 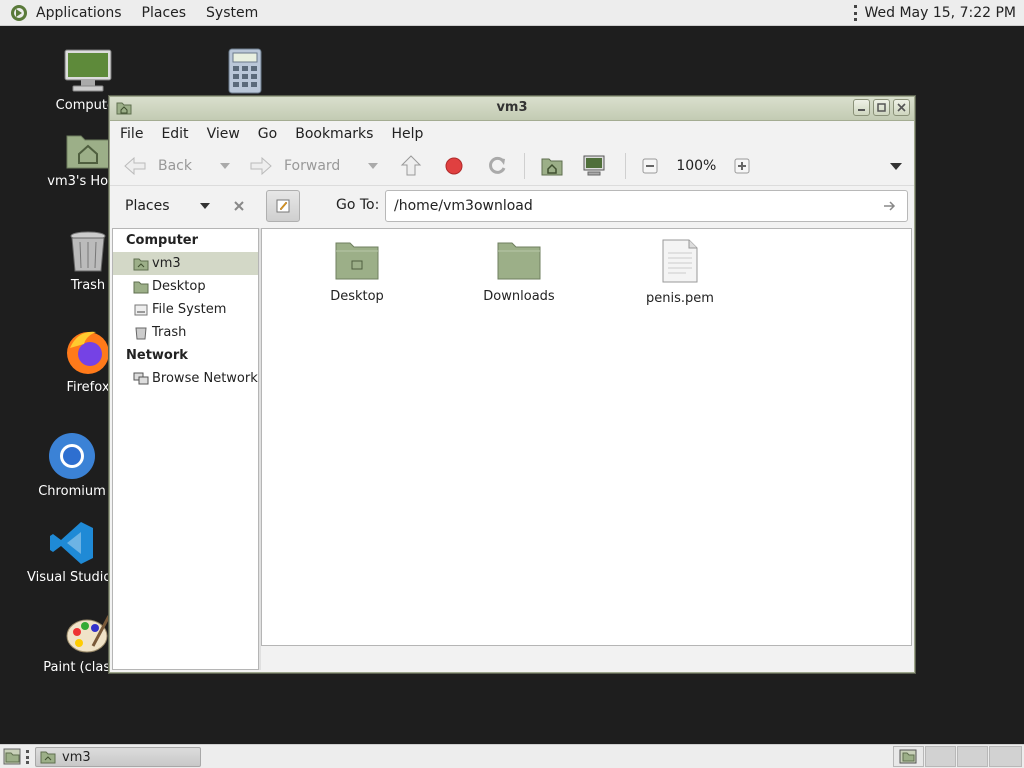 I want to click on desktop-icon-label: Visual Studio Code, so click(x=72, y=577).